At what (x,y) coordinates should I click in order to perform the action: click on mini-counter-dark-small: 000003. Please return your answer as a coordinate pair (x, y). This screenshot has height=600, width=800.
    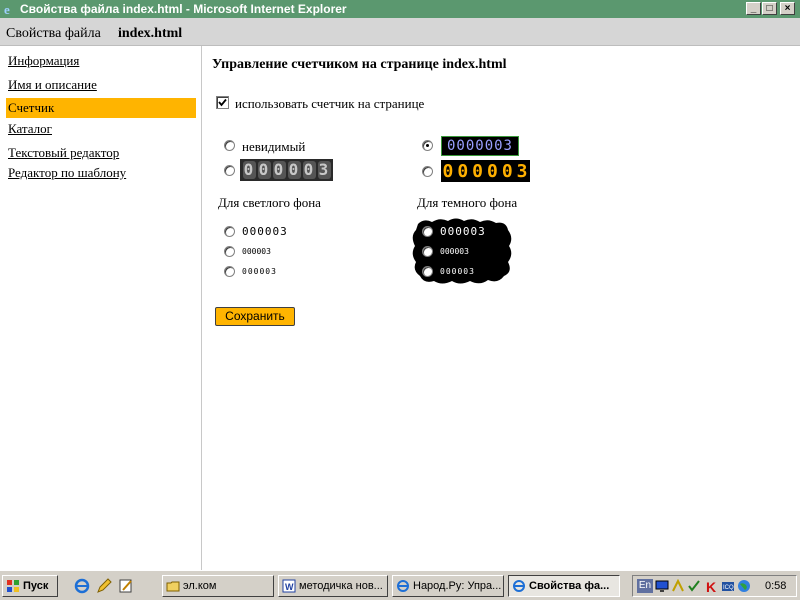
    Looking at the image, I should click on (457, 271).